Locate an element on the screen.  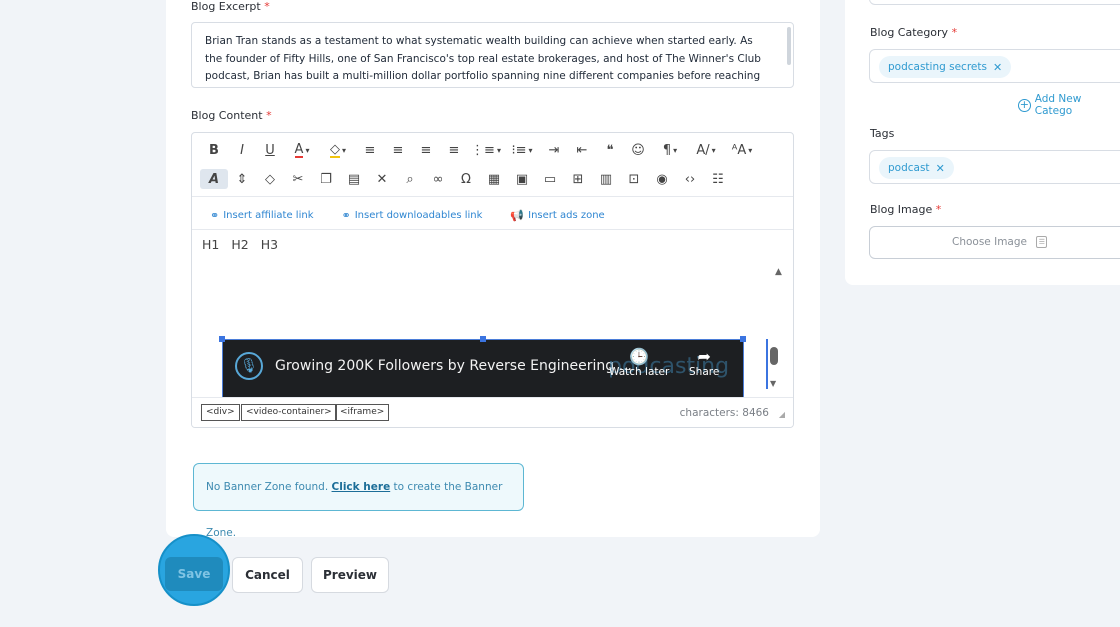
paste-button: ▤ is located at coordinates (354, 179).